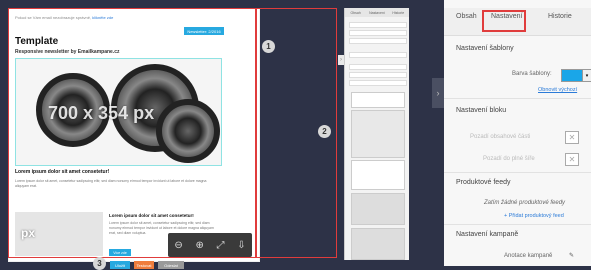  Describe the element at coordinates (120, 265) in the screenshot. I see `save-button: Uložit` at that location.